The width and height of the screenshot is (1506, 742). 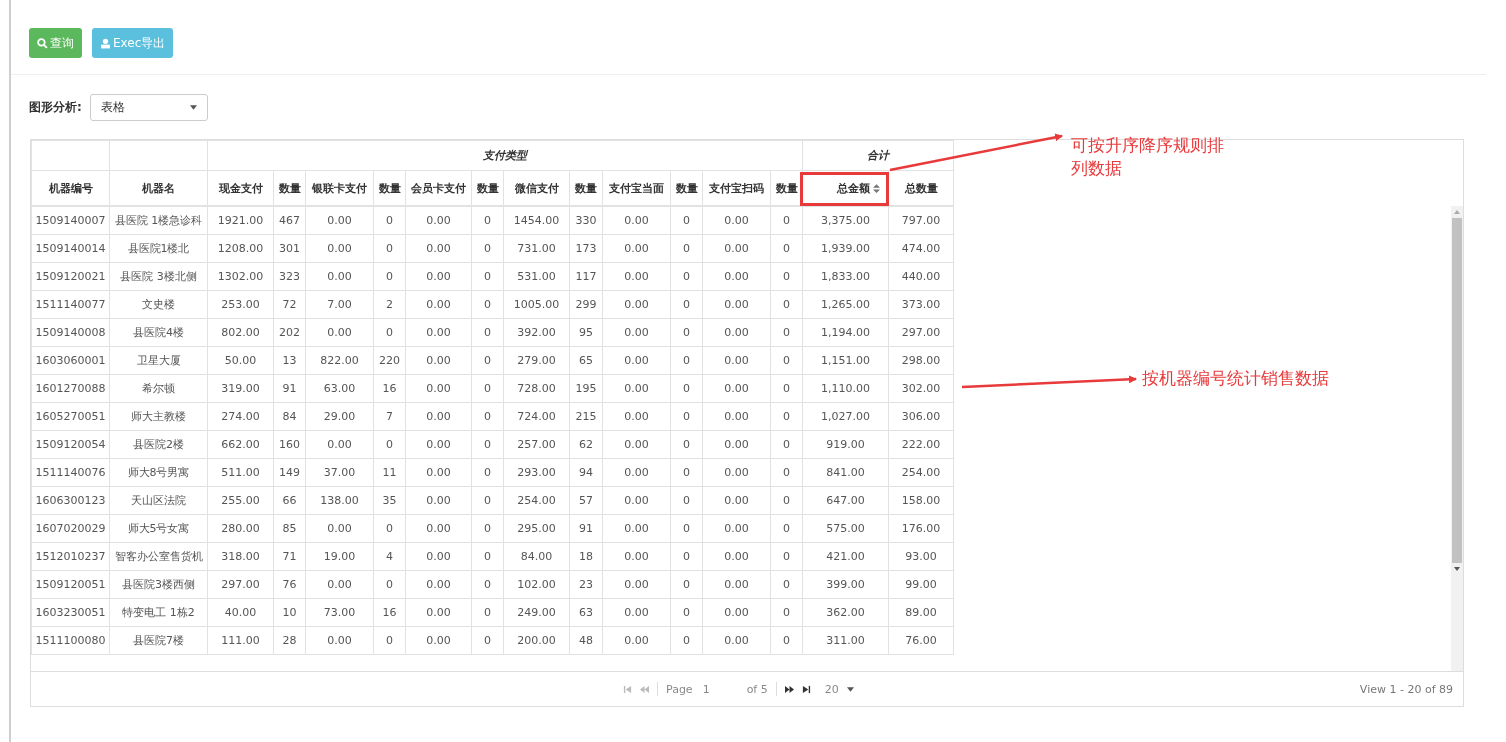 I want to click on table-cell: 323, so click(x=289, y=276).